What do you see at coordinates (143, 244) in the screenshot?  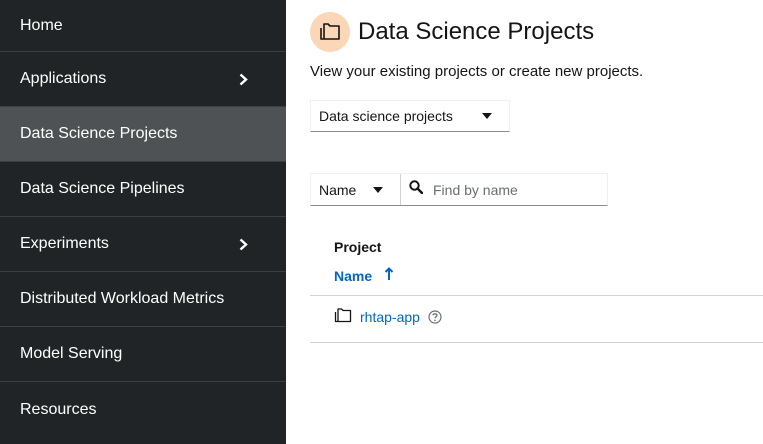 I see `sidebar-item-experiments: Experiments` at bounding box center [143, 244].